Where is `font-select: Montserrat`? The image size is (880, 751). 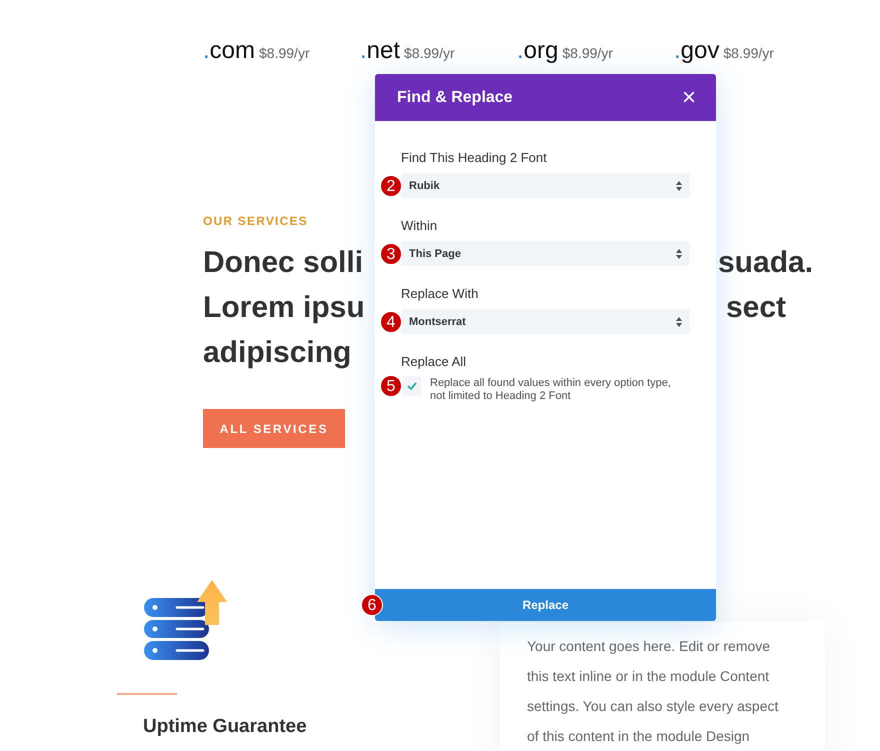
font-select: Montserrat is located at coordinates (545, 321).